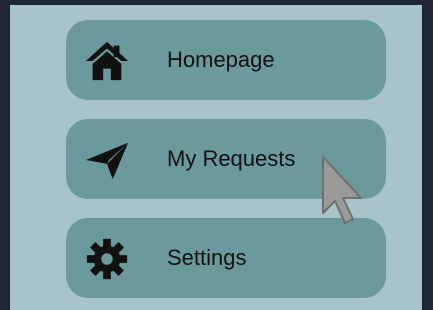 This screenshot has height=310, width=433. What do you see at coordinates (207, 257) in the screenshot?
I see `sidebar-item-label: Settings` at bounding box center [207, 257].